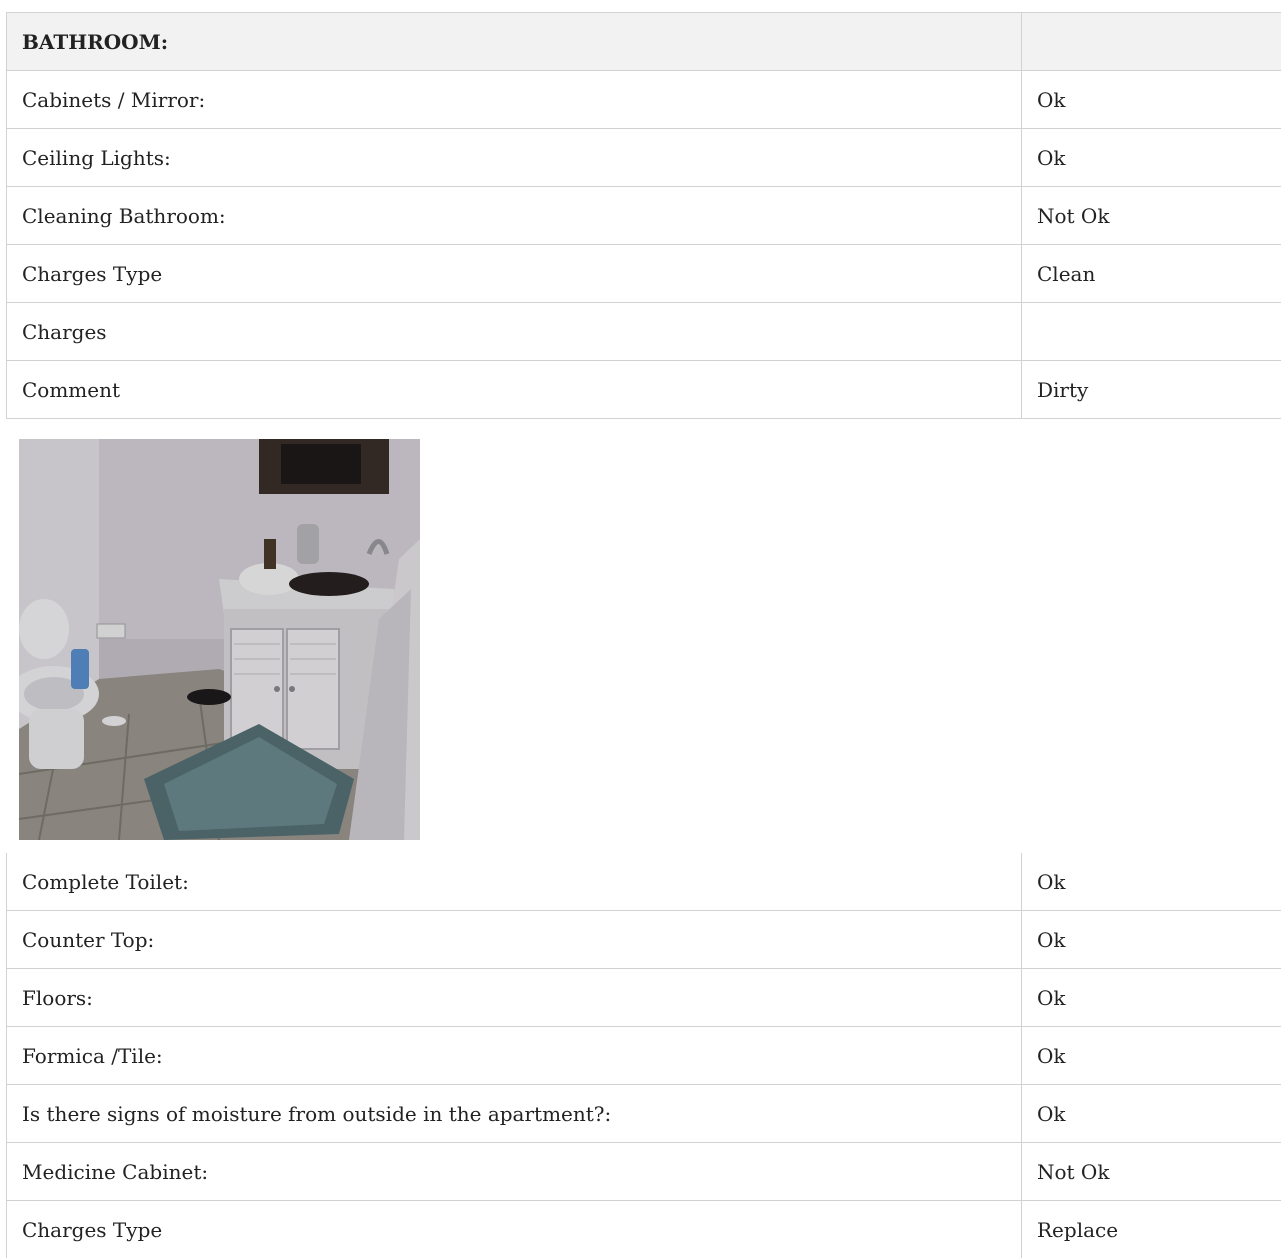 This screenshot has width=1281, height=1258. I want to click on table-row: Floors: Ok, so click(644, 998).